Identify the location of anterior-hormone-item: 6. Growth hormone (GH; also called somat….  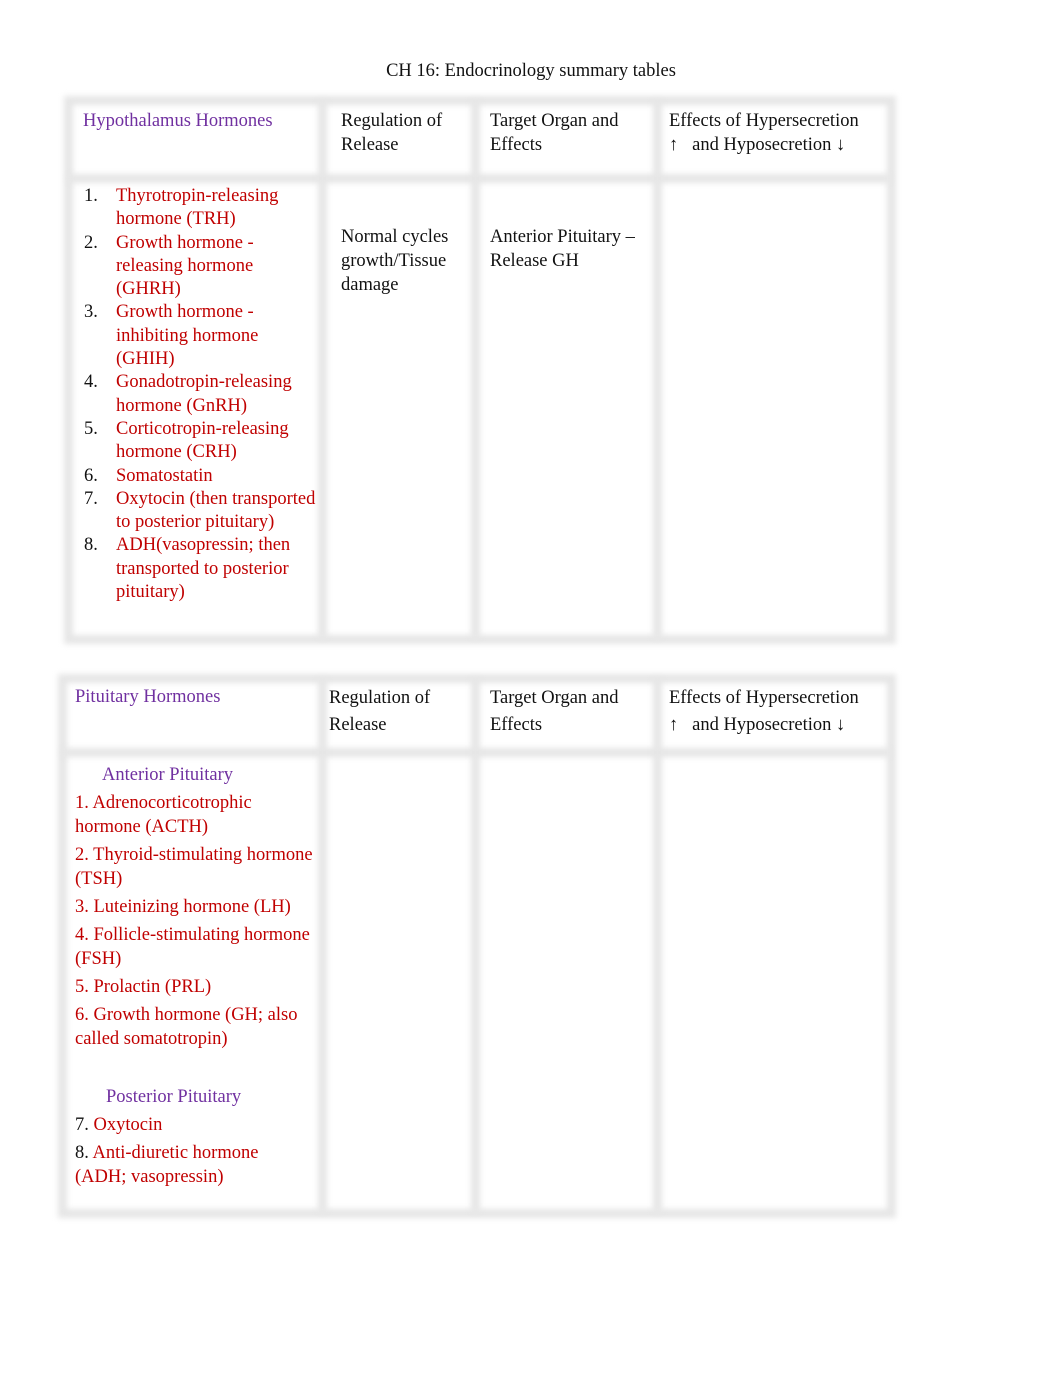
(186, 1027).